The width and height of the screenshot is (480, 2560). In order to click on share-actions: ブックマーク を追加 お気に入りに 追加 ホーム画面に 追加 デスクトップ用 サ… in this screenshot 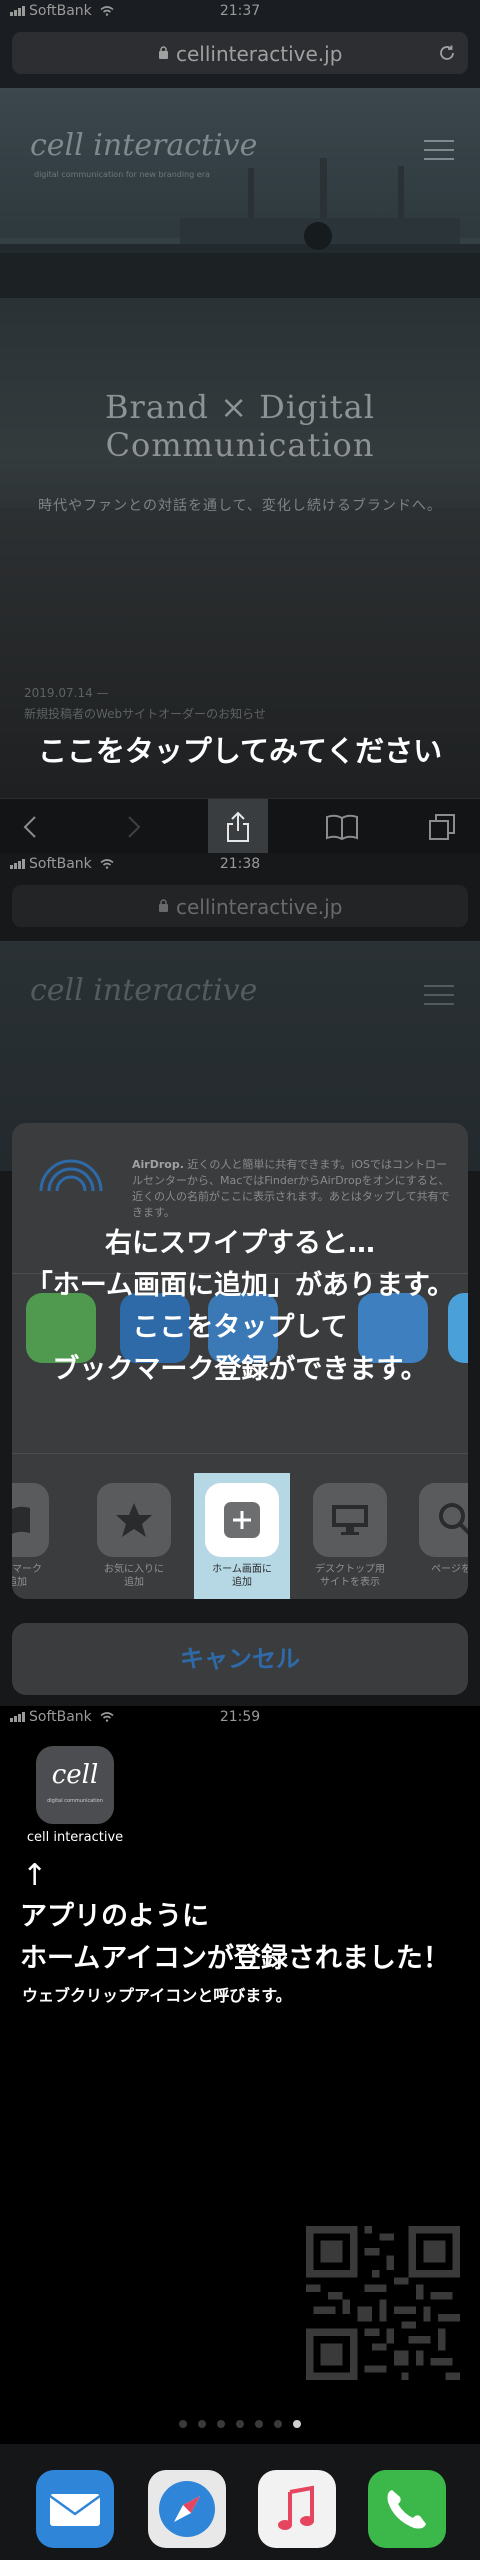, I will do `click(240, 1536)`.